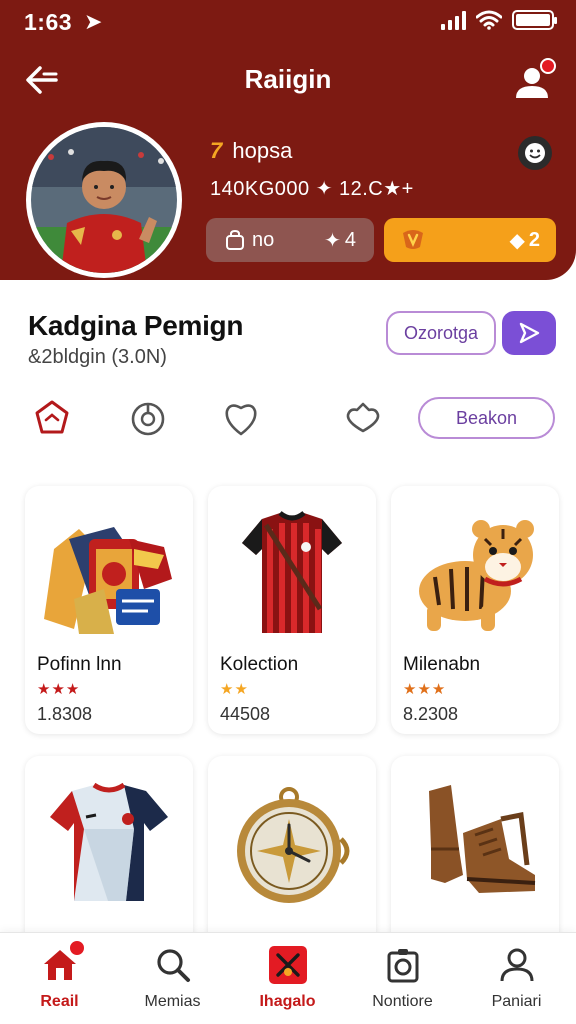 The width and height of the screenshot is (576, 1024). I want to click on filter-home-button, so click(52, 418).